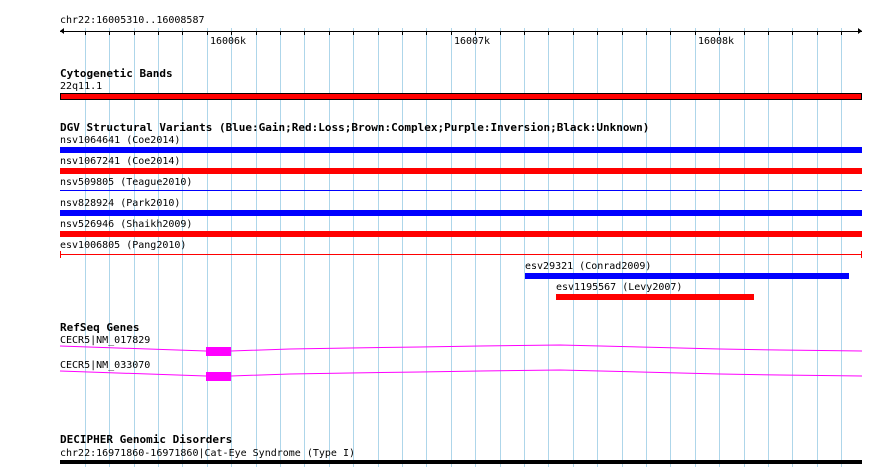  What do you see at coordinates (461, 462) in the screenshot?
I see `decipher-bar` at bounding box center [461, 462].